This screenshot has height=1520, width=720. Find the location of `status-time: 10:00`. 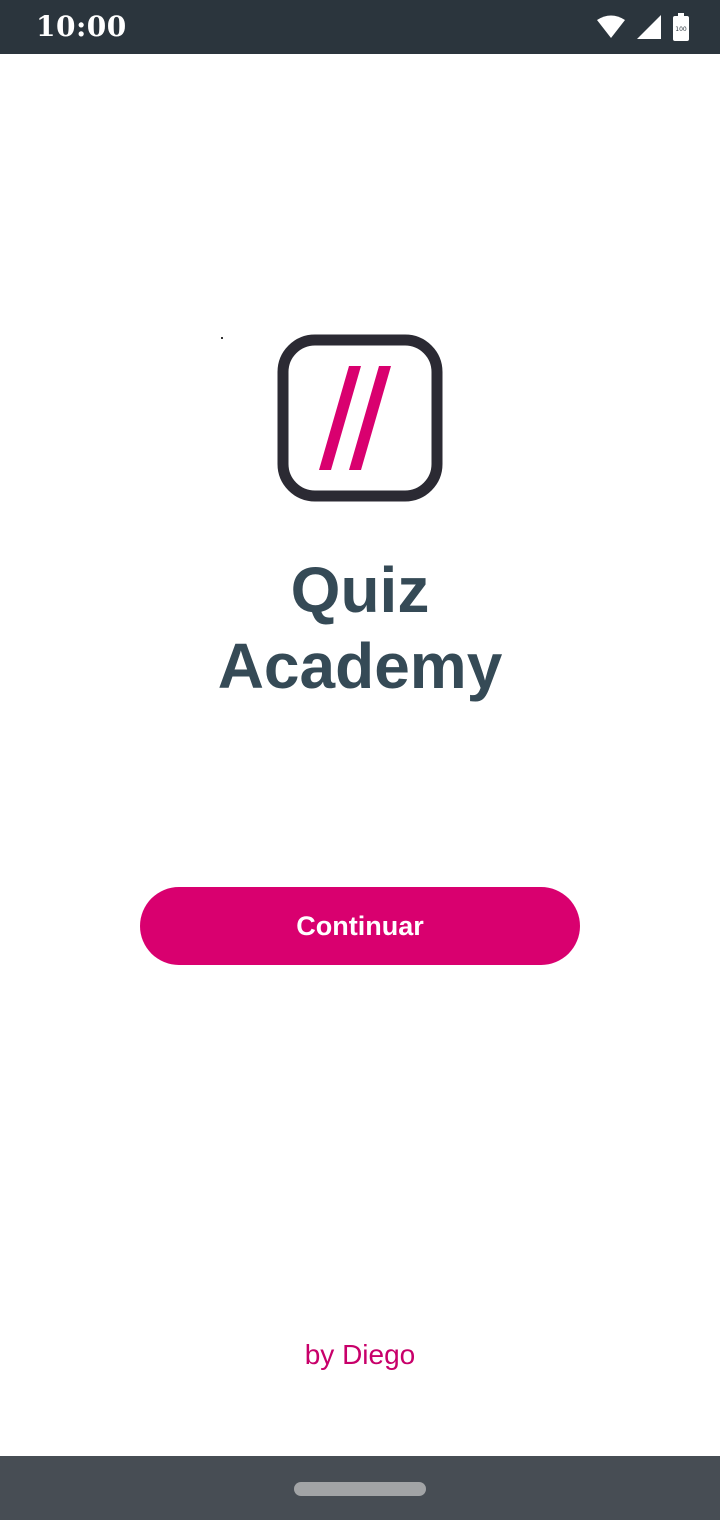

status-time: 10:00 is located at coordinates (81, 26).